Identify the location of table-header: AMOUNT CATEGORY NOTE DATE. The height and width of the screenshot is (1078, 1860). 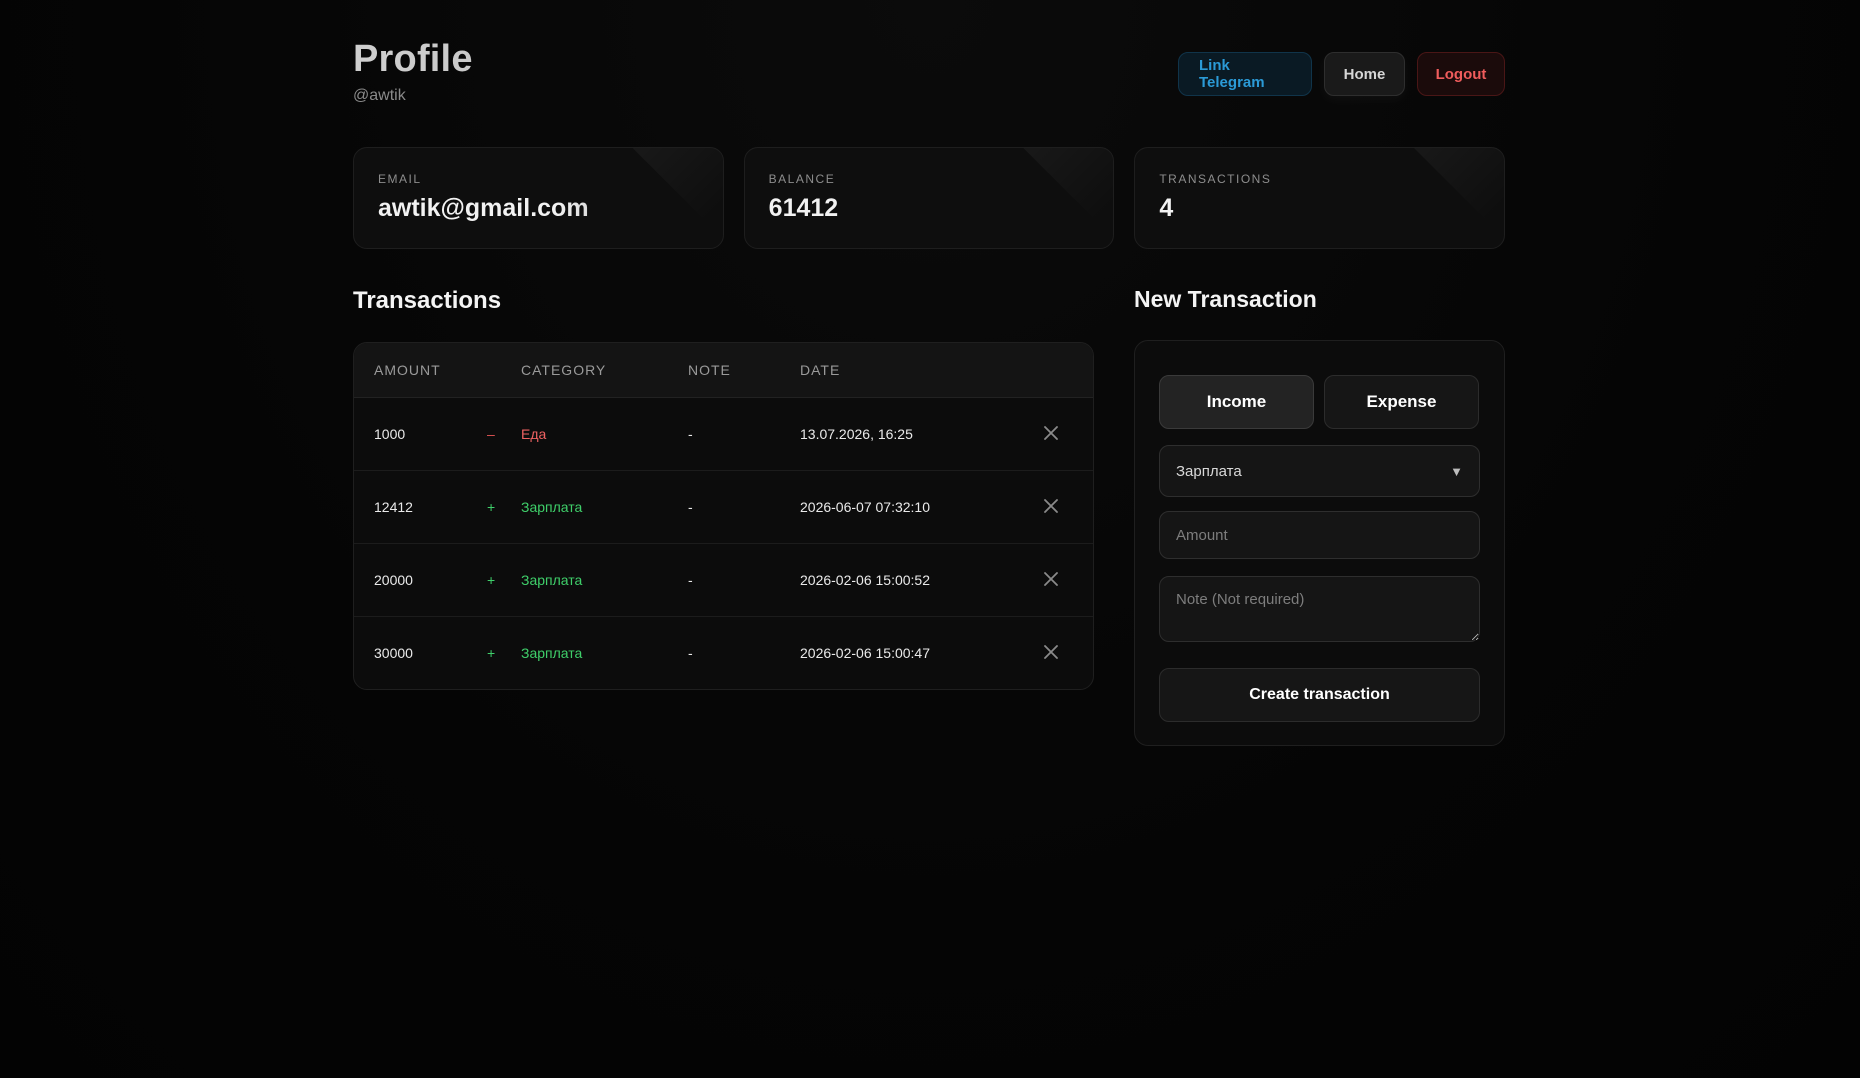
(723, 370).